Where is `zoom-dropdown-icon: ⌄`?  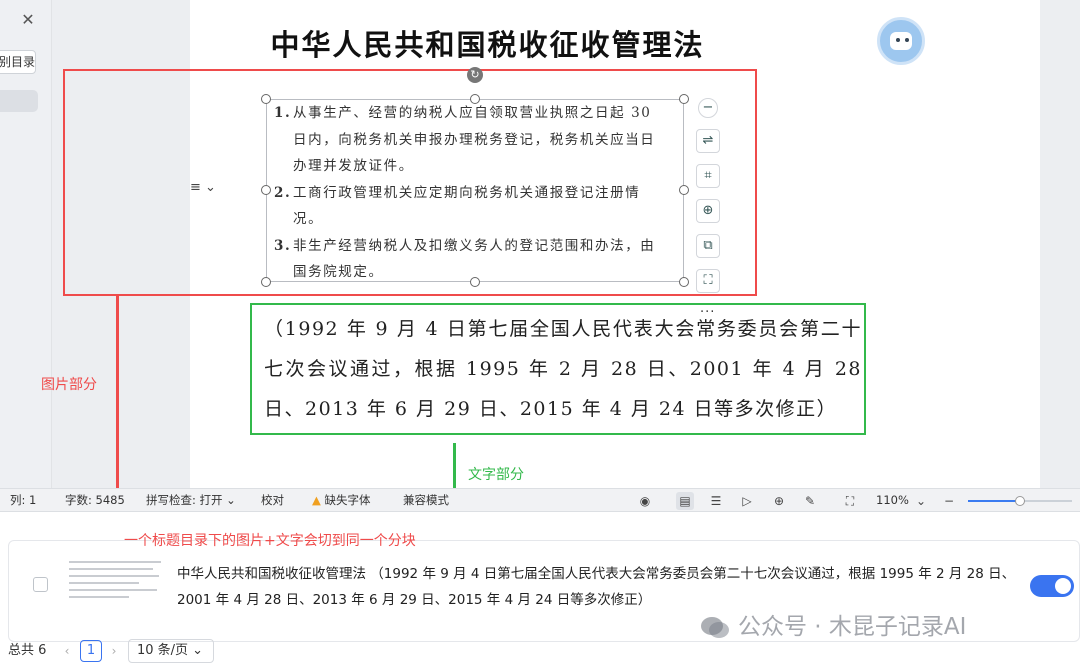
zoom-dropdown-icon: ⌄ is located at coordinates (921, 501).